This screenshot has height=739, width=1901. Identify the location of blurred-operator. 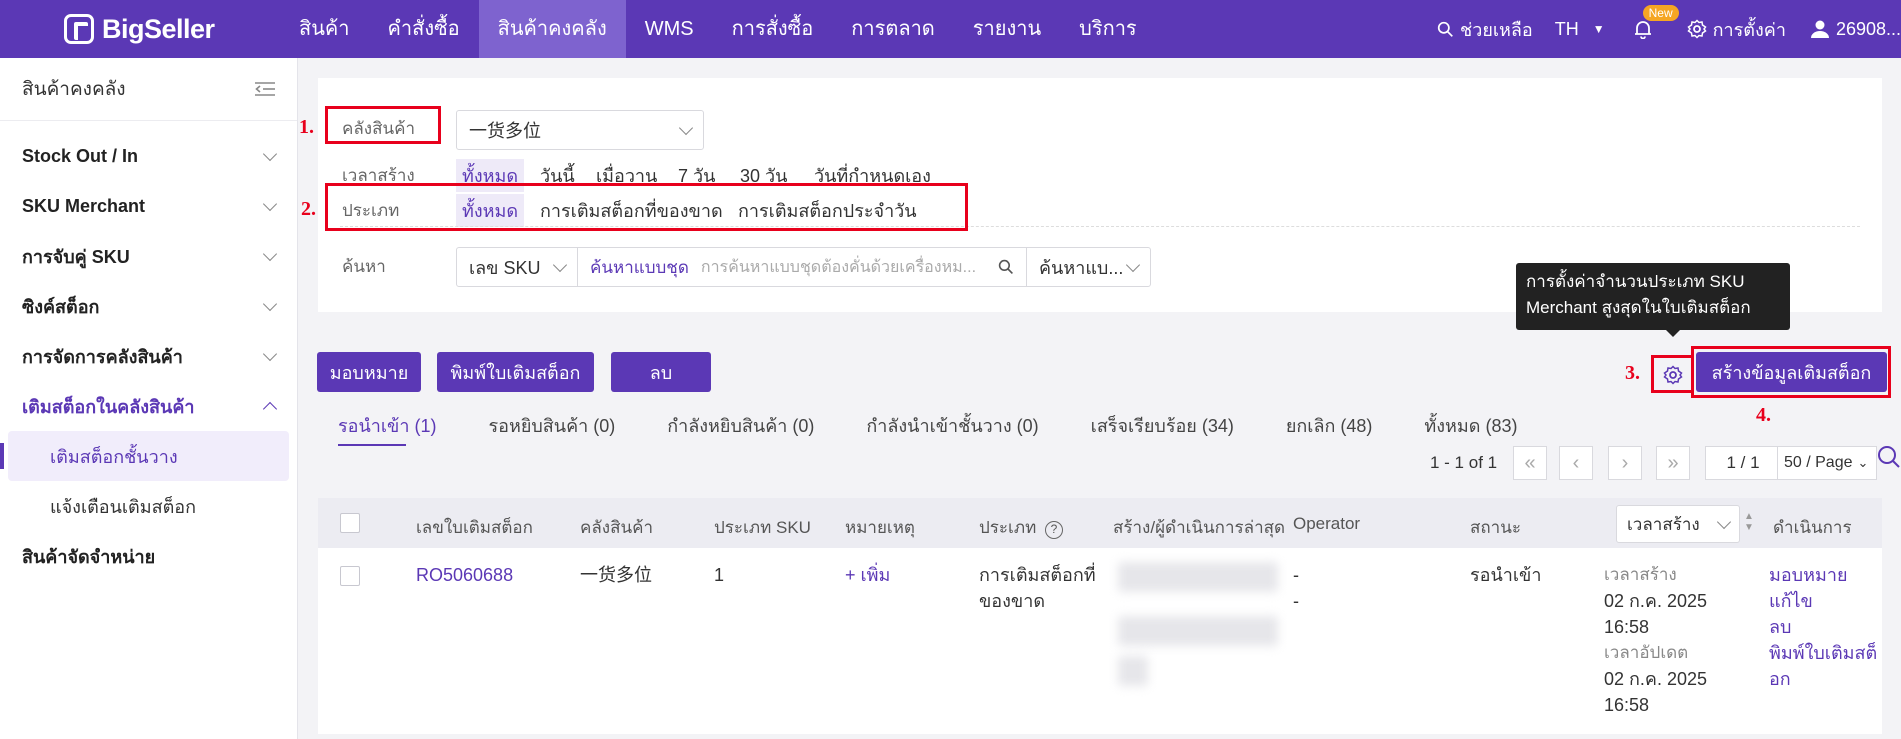
(1198, 631).